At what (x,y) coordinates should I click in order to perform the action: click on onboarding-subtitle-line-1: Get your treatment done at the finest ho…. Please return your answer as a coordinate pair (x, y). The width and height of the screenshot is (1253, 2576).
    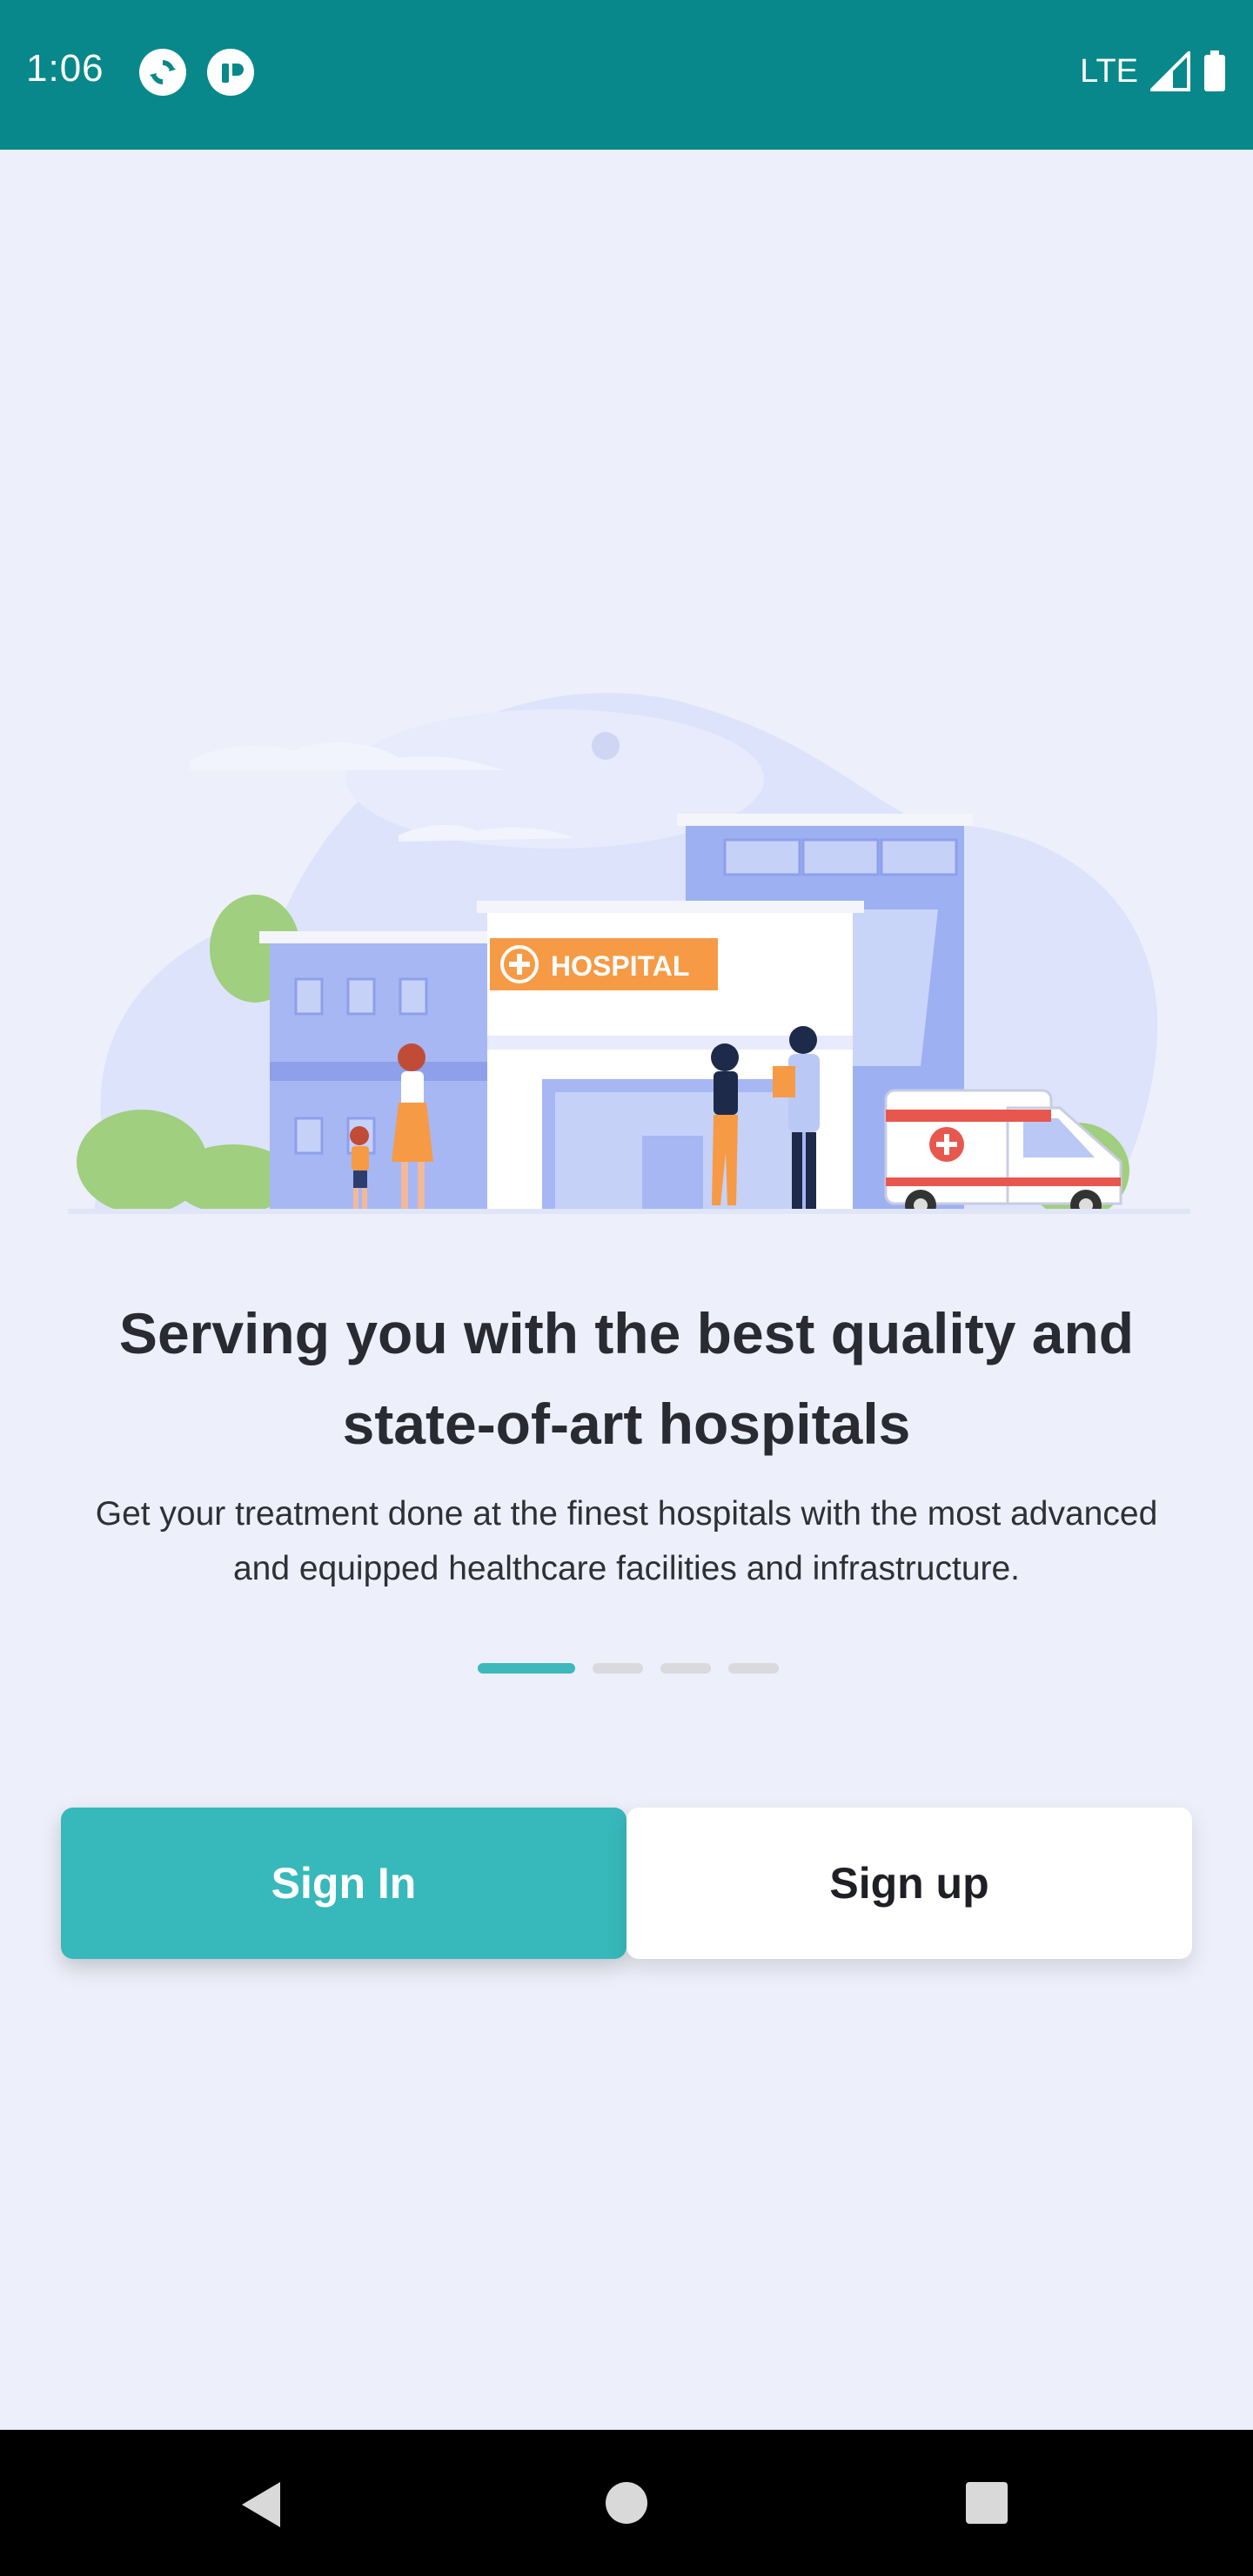
    Looking at the image, I should click on (626, 1514).